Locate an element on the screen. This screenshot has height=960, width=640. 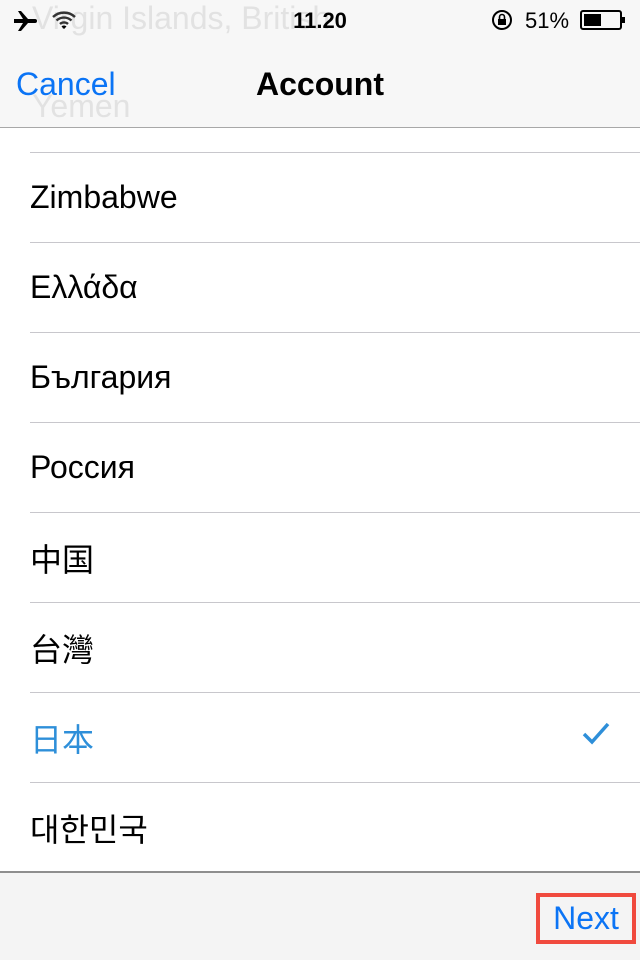
country-label: 日本 is located at coordinates (62, 739).